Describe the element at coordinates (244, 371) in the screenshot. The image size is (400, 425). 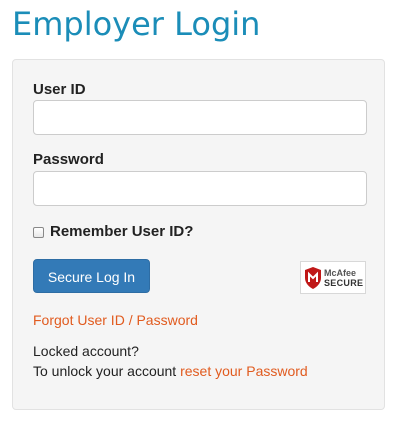
I see `reset-password-link: reset your Password` at that location.